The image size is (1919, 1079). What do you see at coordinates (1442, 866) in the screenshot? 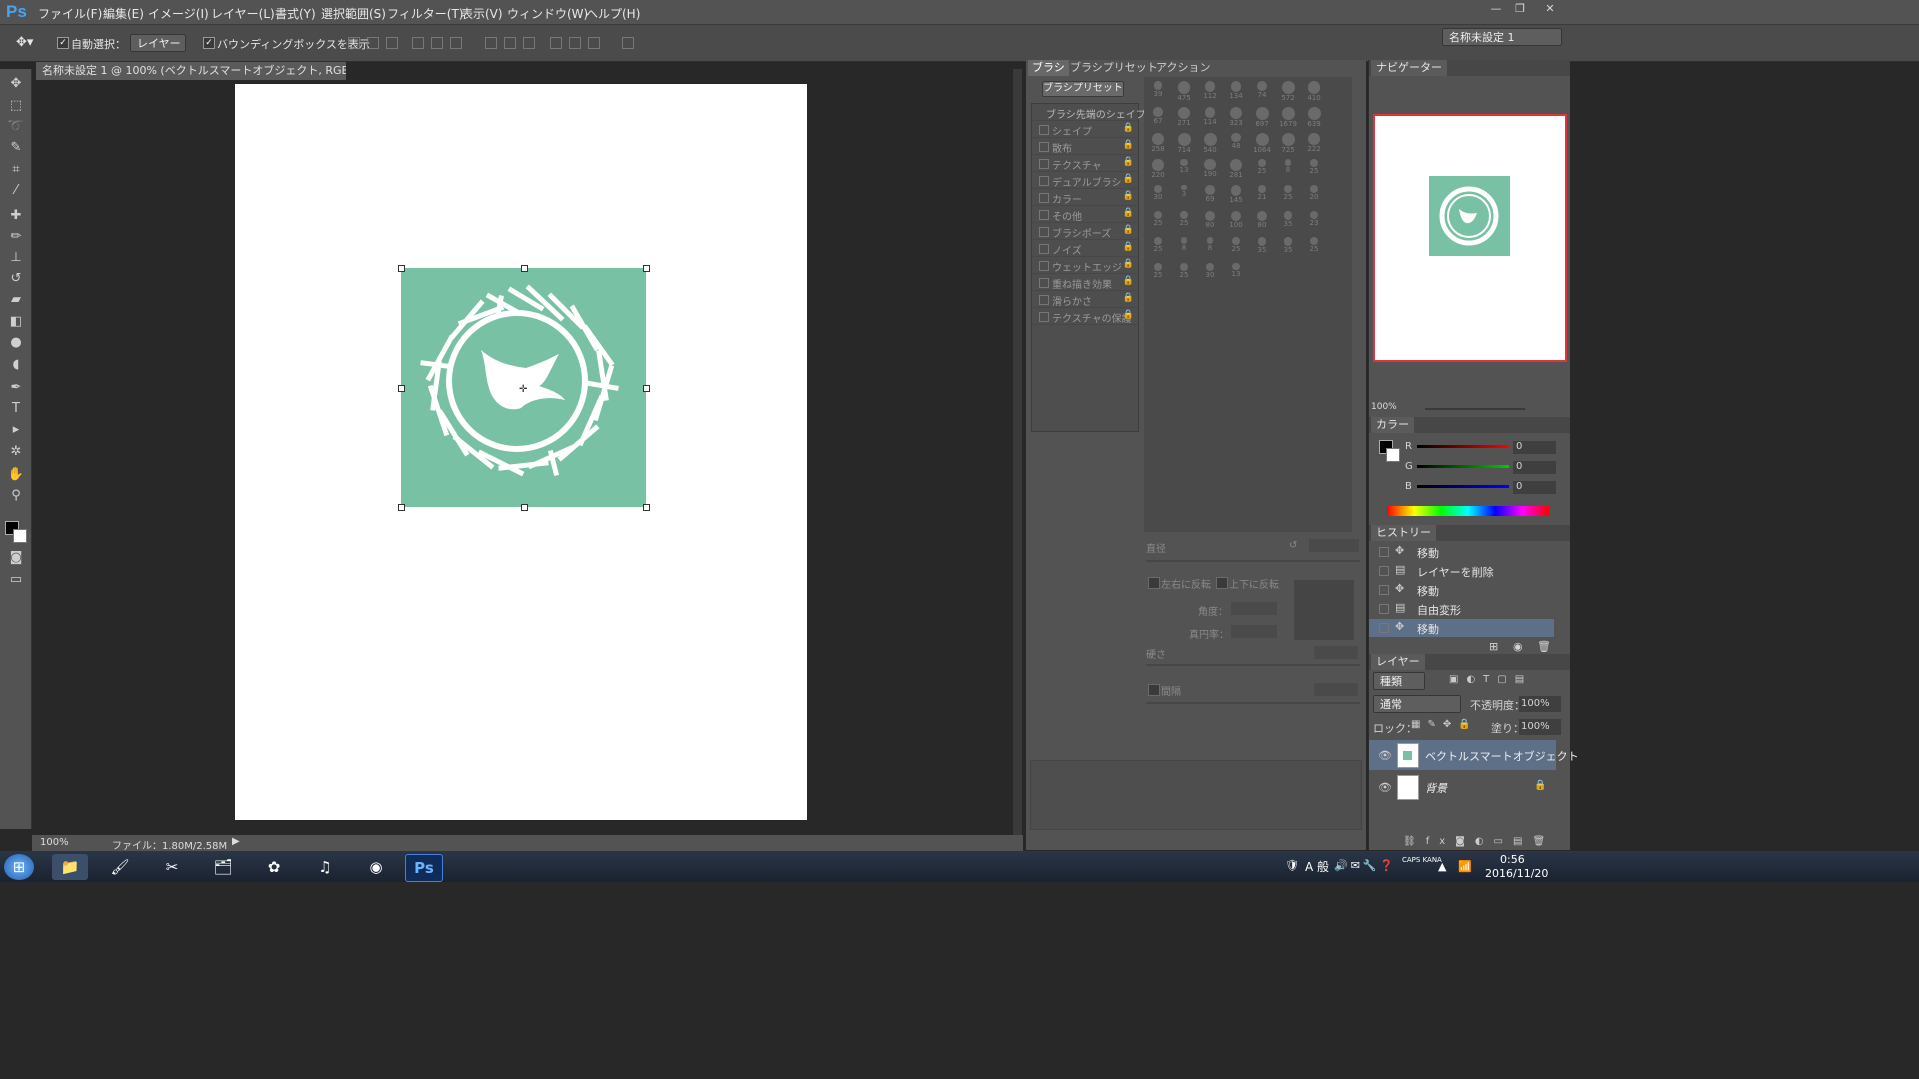
I see `show-hidden-icons: ▲` at bounding box center [1442, 866].